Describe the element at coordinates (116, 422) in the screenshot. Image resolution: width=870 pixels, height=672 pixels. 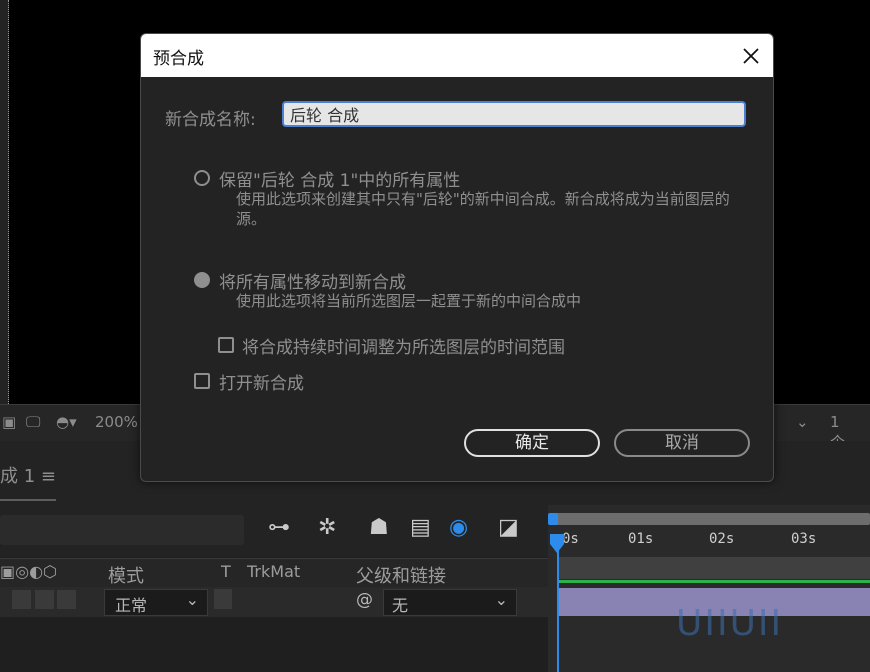
I see `zoom-level: 200%` at that location.